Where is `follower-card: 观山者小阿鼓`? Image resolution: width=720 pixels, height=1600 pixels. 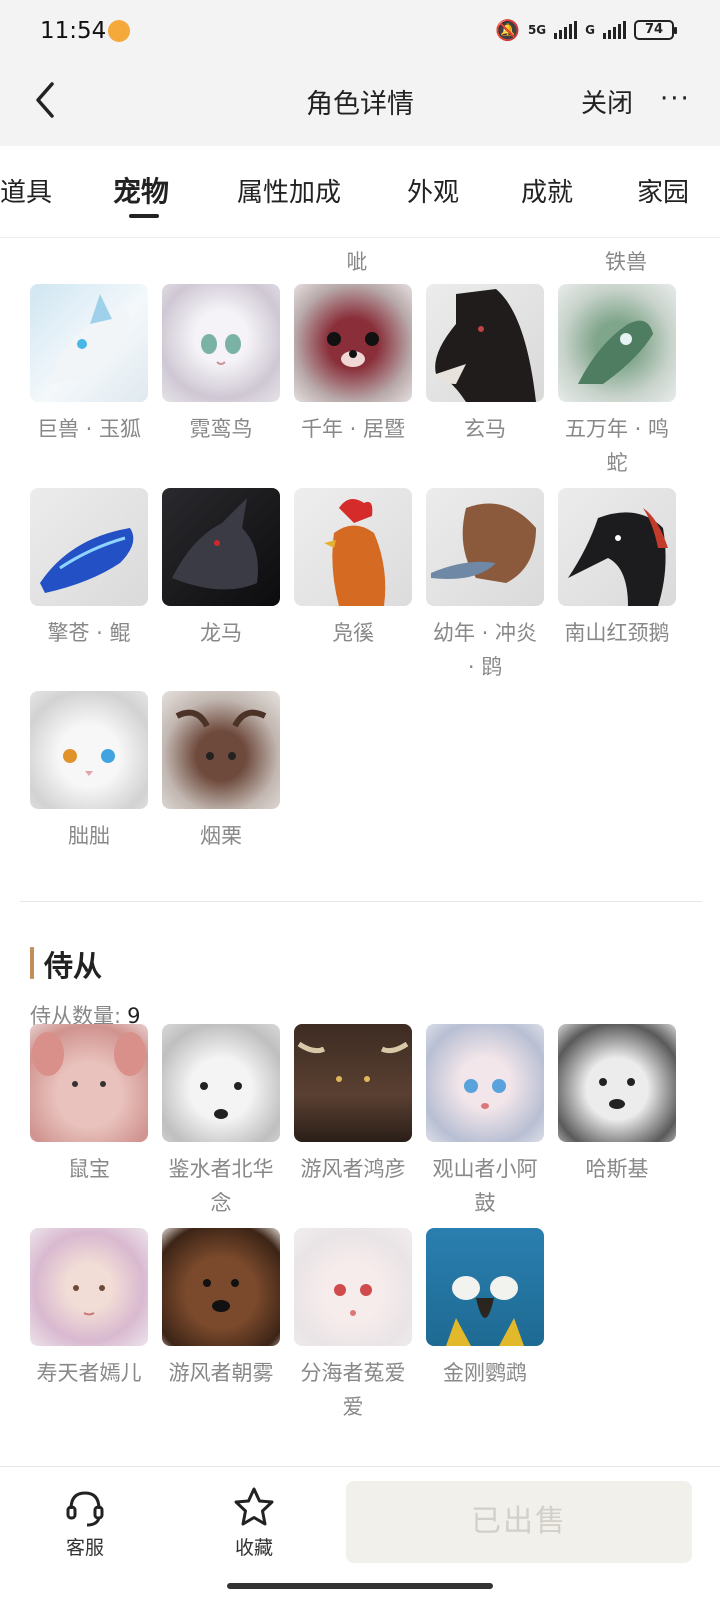 follower-card: 观山者小阿鼓 is located at coordinates (485, 1122).